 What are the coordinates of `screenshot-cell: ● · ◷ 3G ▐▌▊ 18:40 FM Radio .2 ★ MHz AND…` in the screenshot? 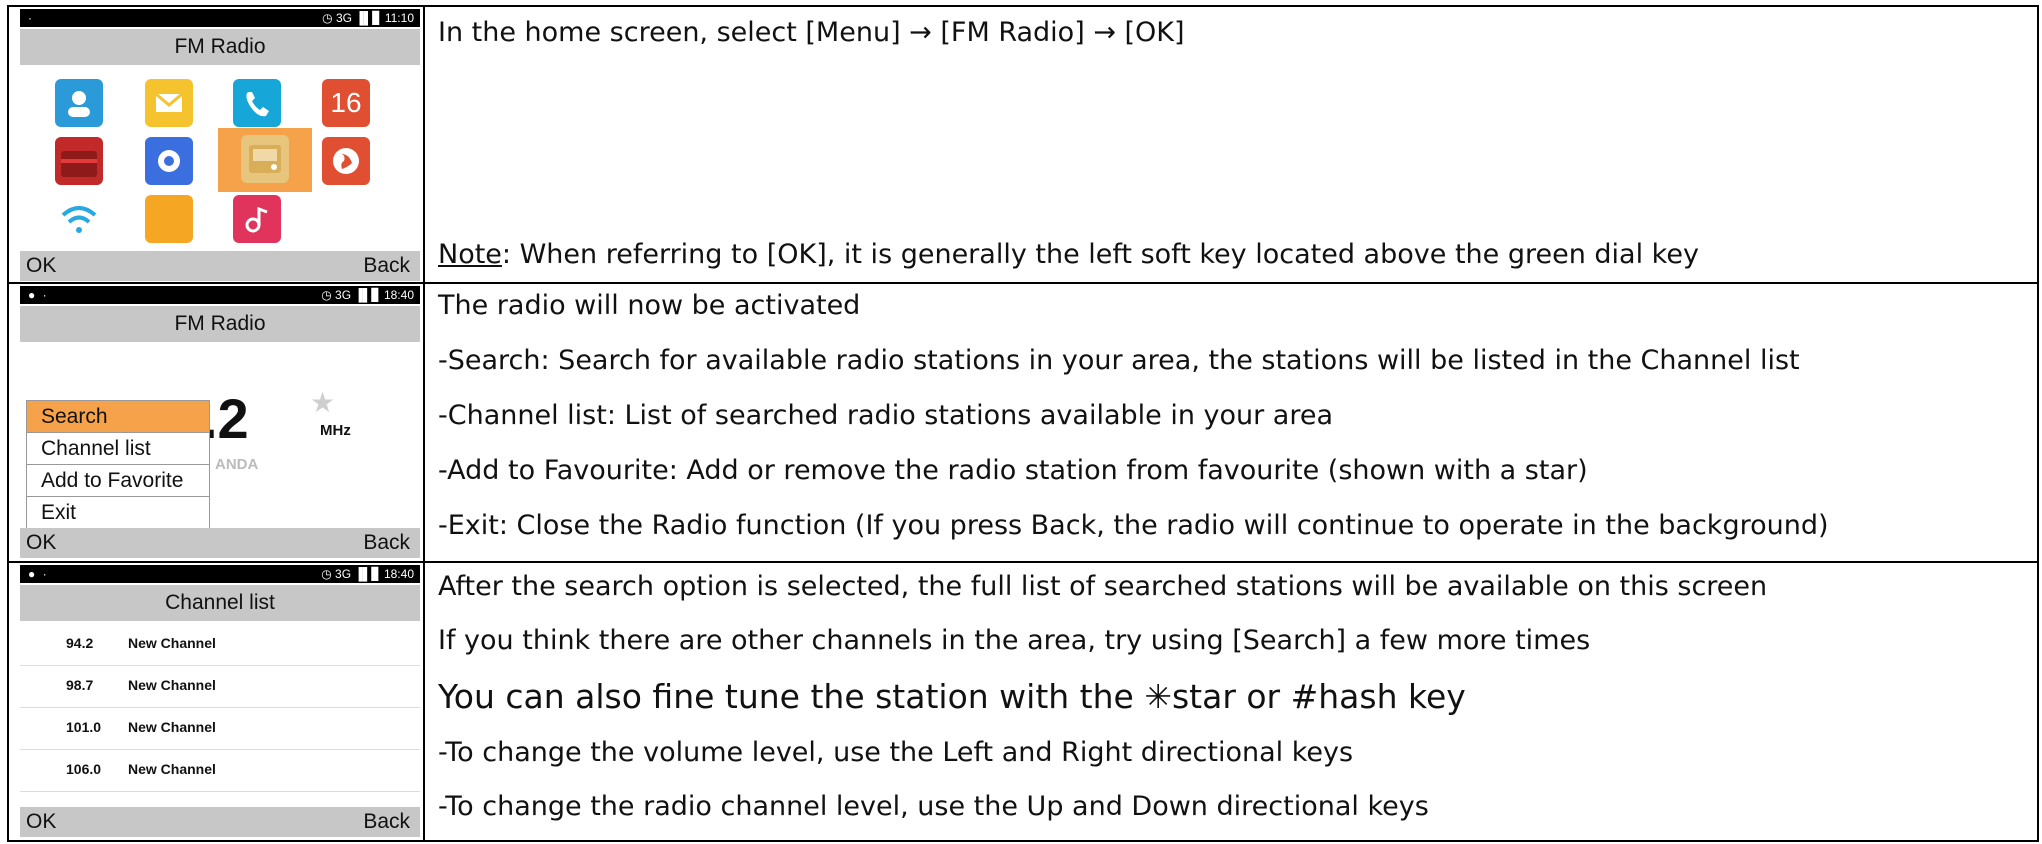 It's located at (216, 422).